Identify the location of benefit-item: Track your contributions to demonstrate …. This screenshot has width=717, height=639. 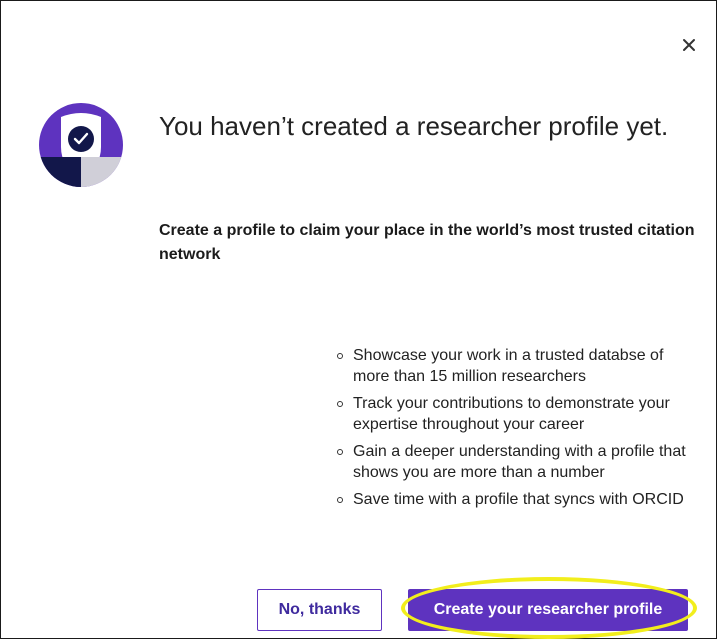
(516, 414).